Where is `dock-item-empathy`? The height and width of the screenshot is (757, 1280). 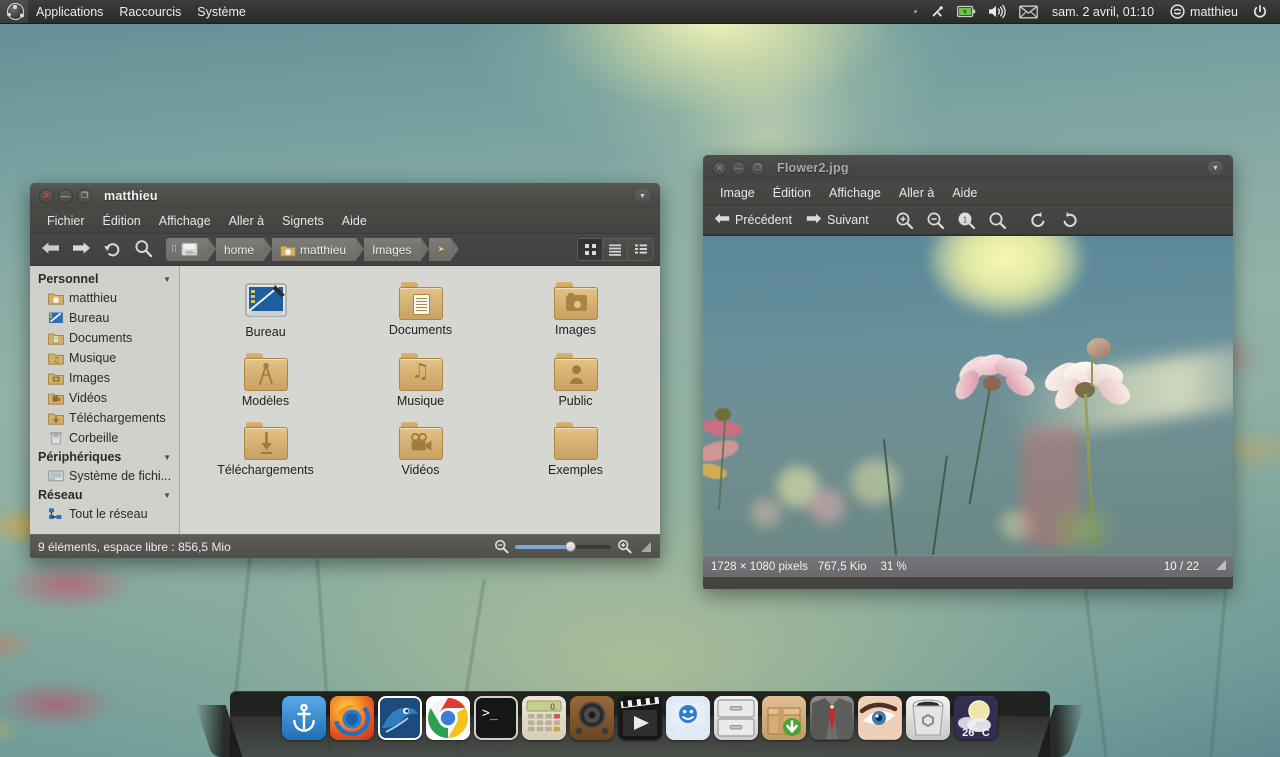
dock-item-empathy is located at coordinates (688, 718).